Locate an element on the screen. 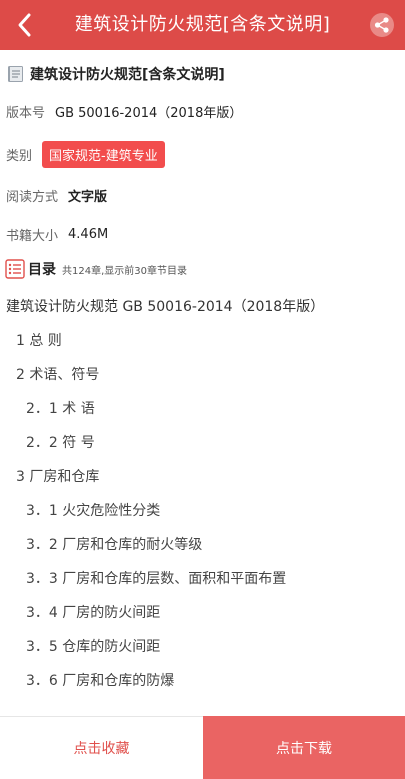 The width and height of the screenshot is (405, 779). toc-item: 2 术语、符号 is located at coordinates (202, 375).